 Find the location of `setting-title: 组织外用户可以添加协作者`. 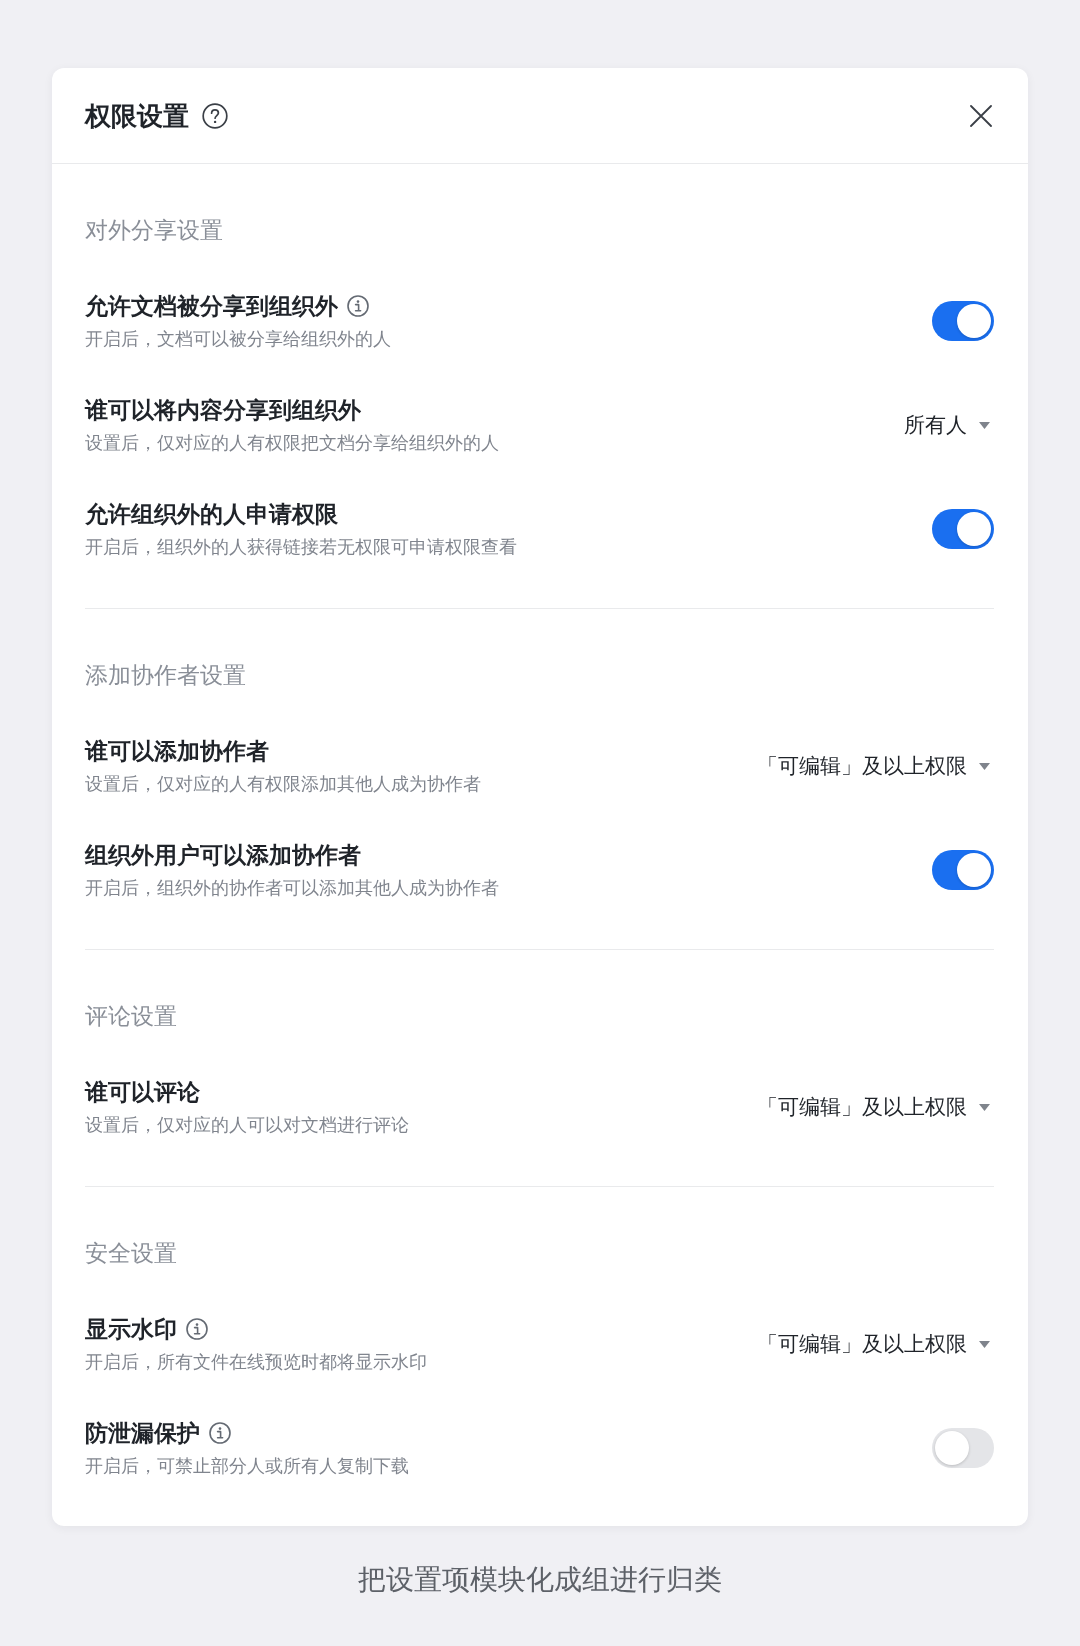

setting-title: 组织外用户可以添加协作者 is located at coordinates (223, 855).